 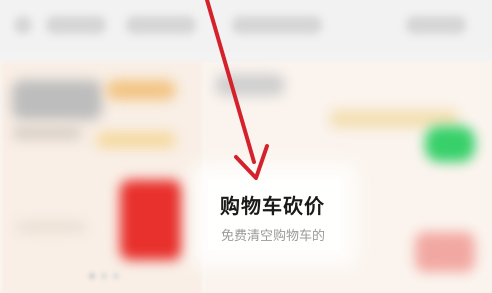 I want to click on promo-title: 购物车砍价, so click(x=272, y=206).